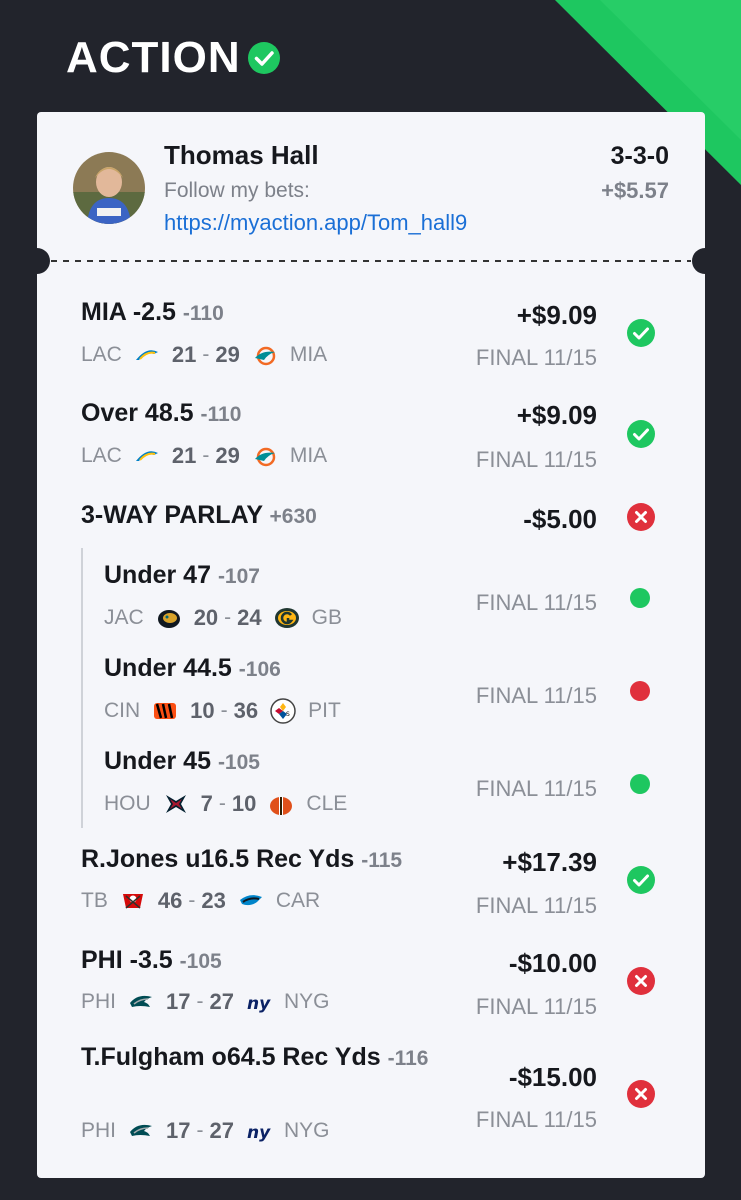  Describe the element at coordinates (124, 617) in the screenshot. I see `away-team: JAC` at that location.